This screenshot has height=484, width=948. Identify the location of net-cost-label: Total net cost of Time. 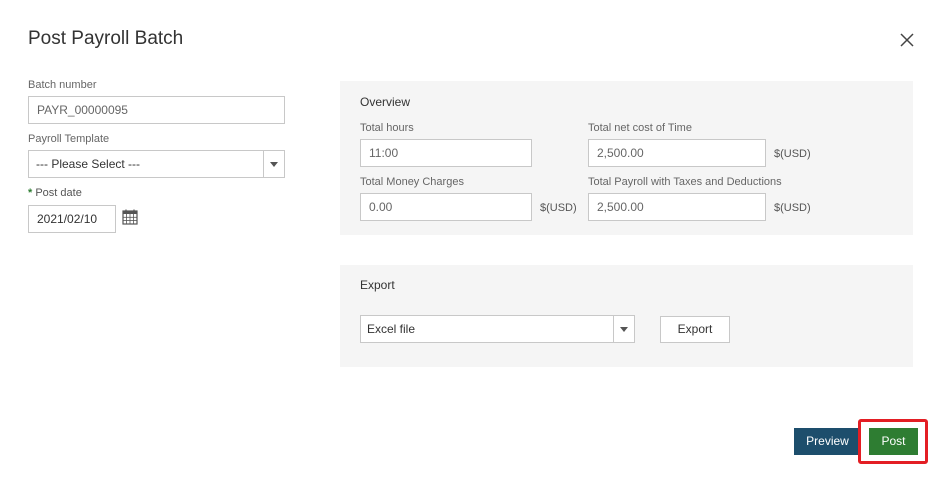
(640, 128).